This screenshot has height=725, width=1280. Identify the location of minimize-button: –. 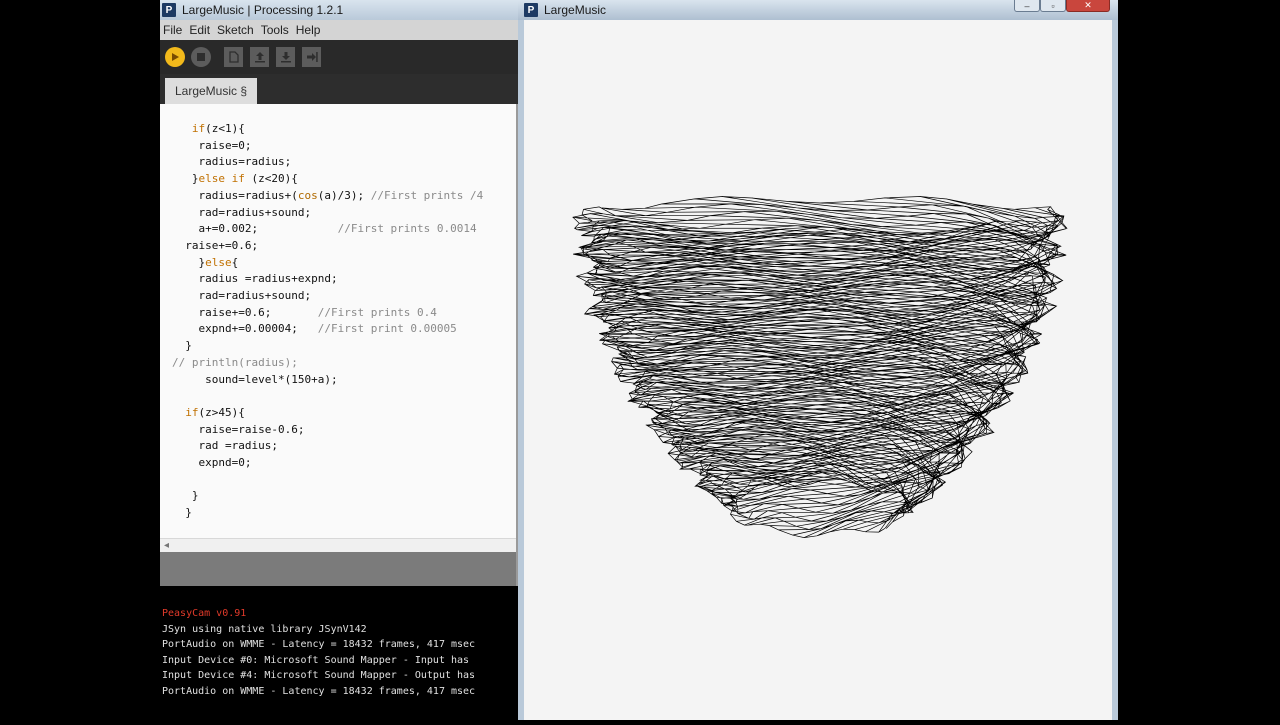
(1027, 6).